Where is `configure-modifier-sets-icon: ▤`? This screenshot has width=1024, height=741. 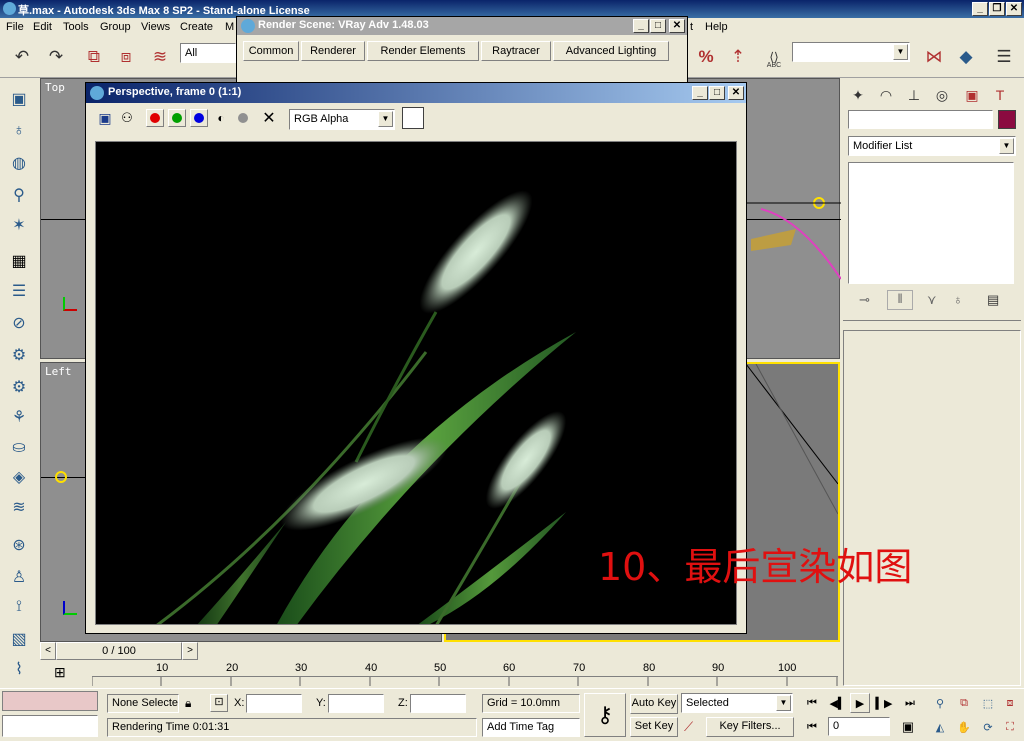 configure-modifier-sets-icon: ▤ is located at coordinates (993, 300).